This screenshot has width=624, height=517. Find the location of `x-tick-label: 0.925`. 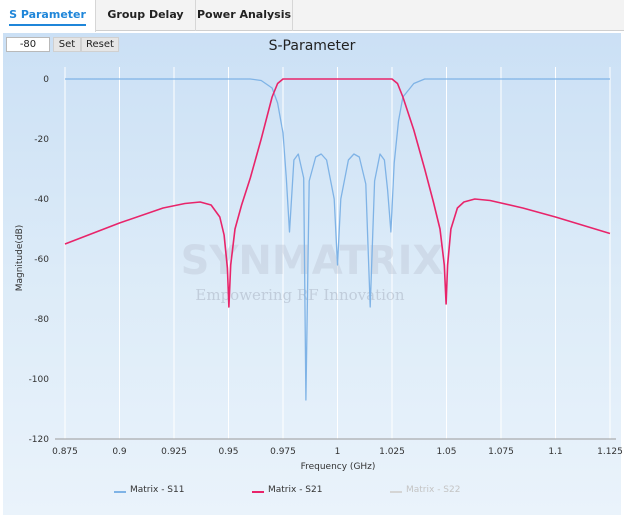

x-tick-label: 0.925 is located at coordinates (174, 452).